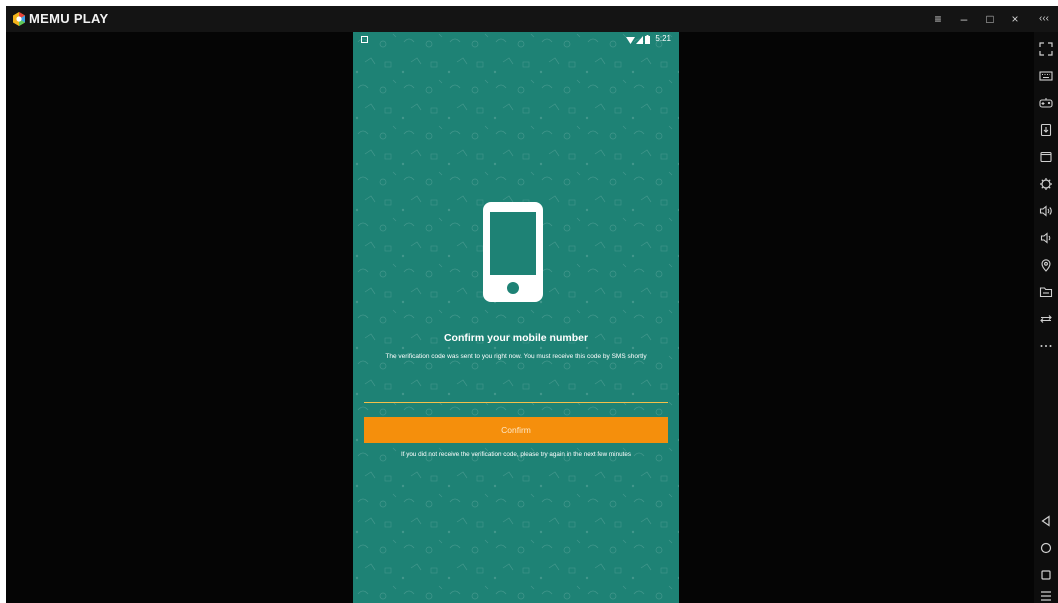  I want to click on battery-icon, so click(647, 39).